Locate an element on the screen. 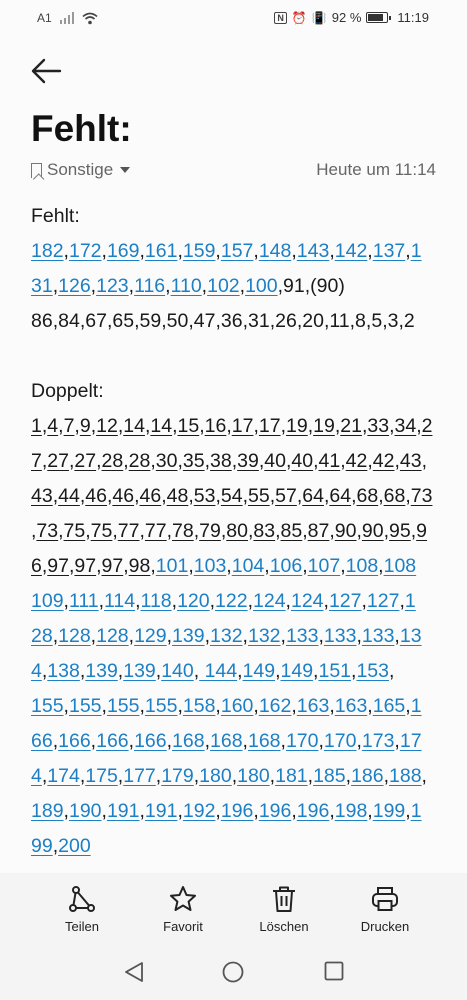  number-link: 114 is located at coordinates (119, 601).